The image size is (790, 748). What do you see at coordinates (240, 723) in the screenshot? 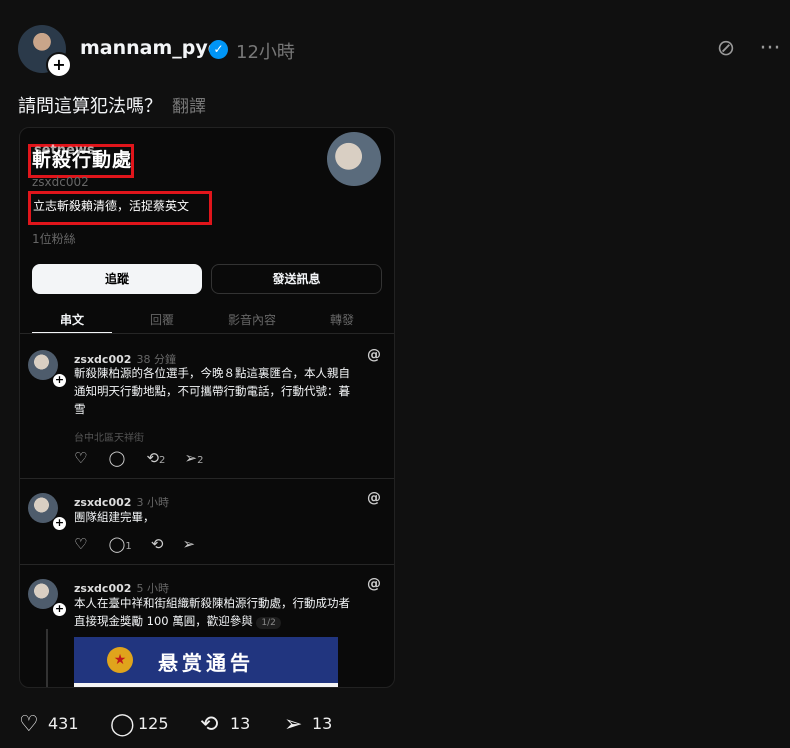
I see `repost-count: 13` at bounding box center [240, 723].